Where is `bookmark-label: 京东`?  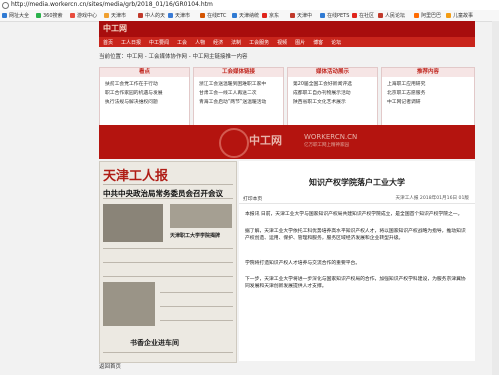
bookmark-label: 京东 is located at coordinates (274, 16).